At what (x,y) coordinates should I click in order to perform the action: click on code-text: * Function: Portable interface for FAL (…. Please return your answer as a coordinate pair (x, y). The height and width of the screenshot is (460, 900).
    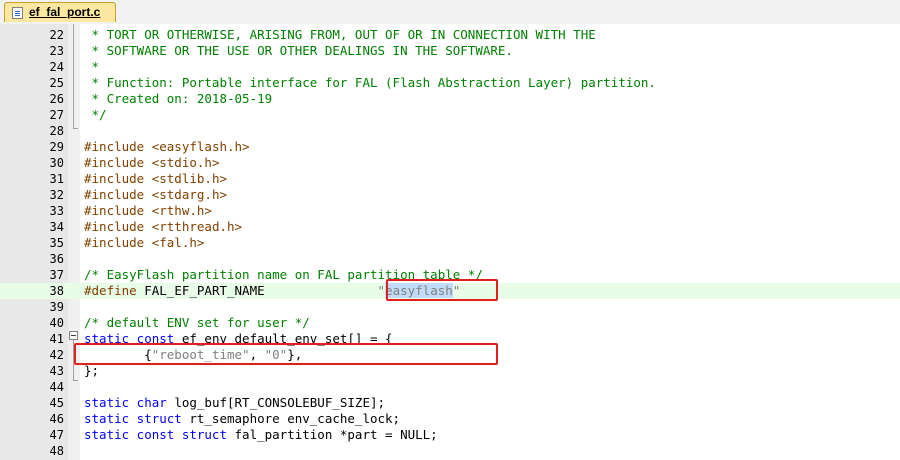
    Looking at the image, I should click on (370, 83).